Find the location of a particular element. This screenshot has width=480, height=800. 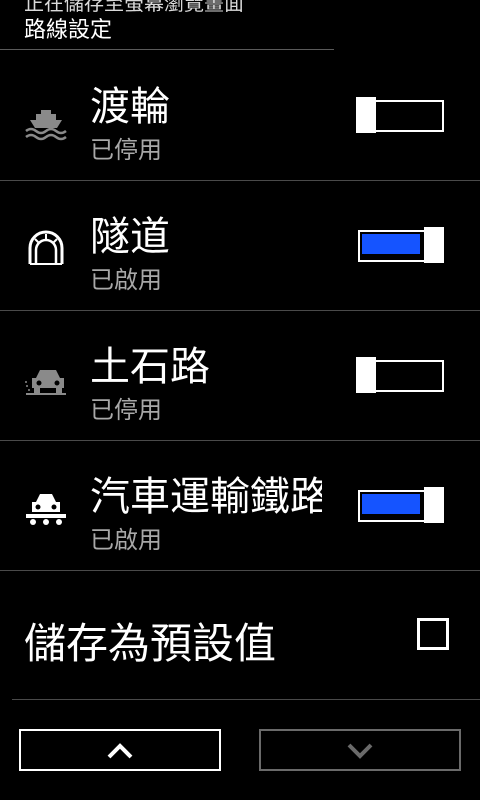

chevron-down-icon is located at coordinates (360, 751).